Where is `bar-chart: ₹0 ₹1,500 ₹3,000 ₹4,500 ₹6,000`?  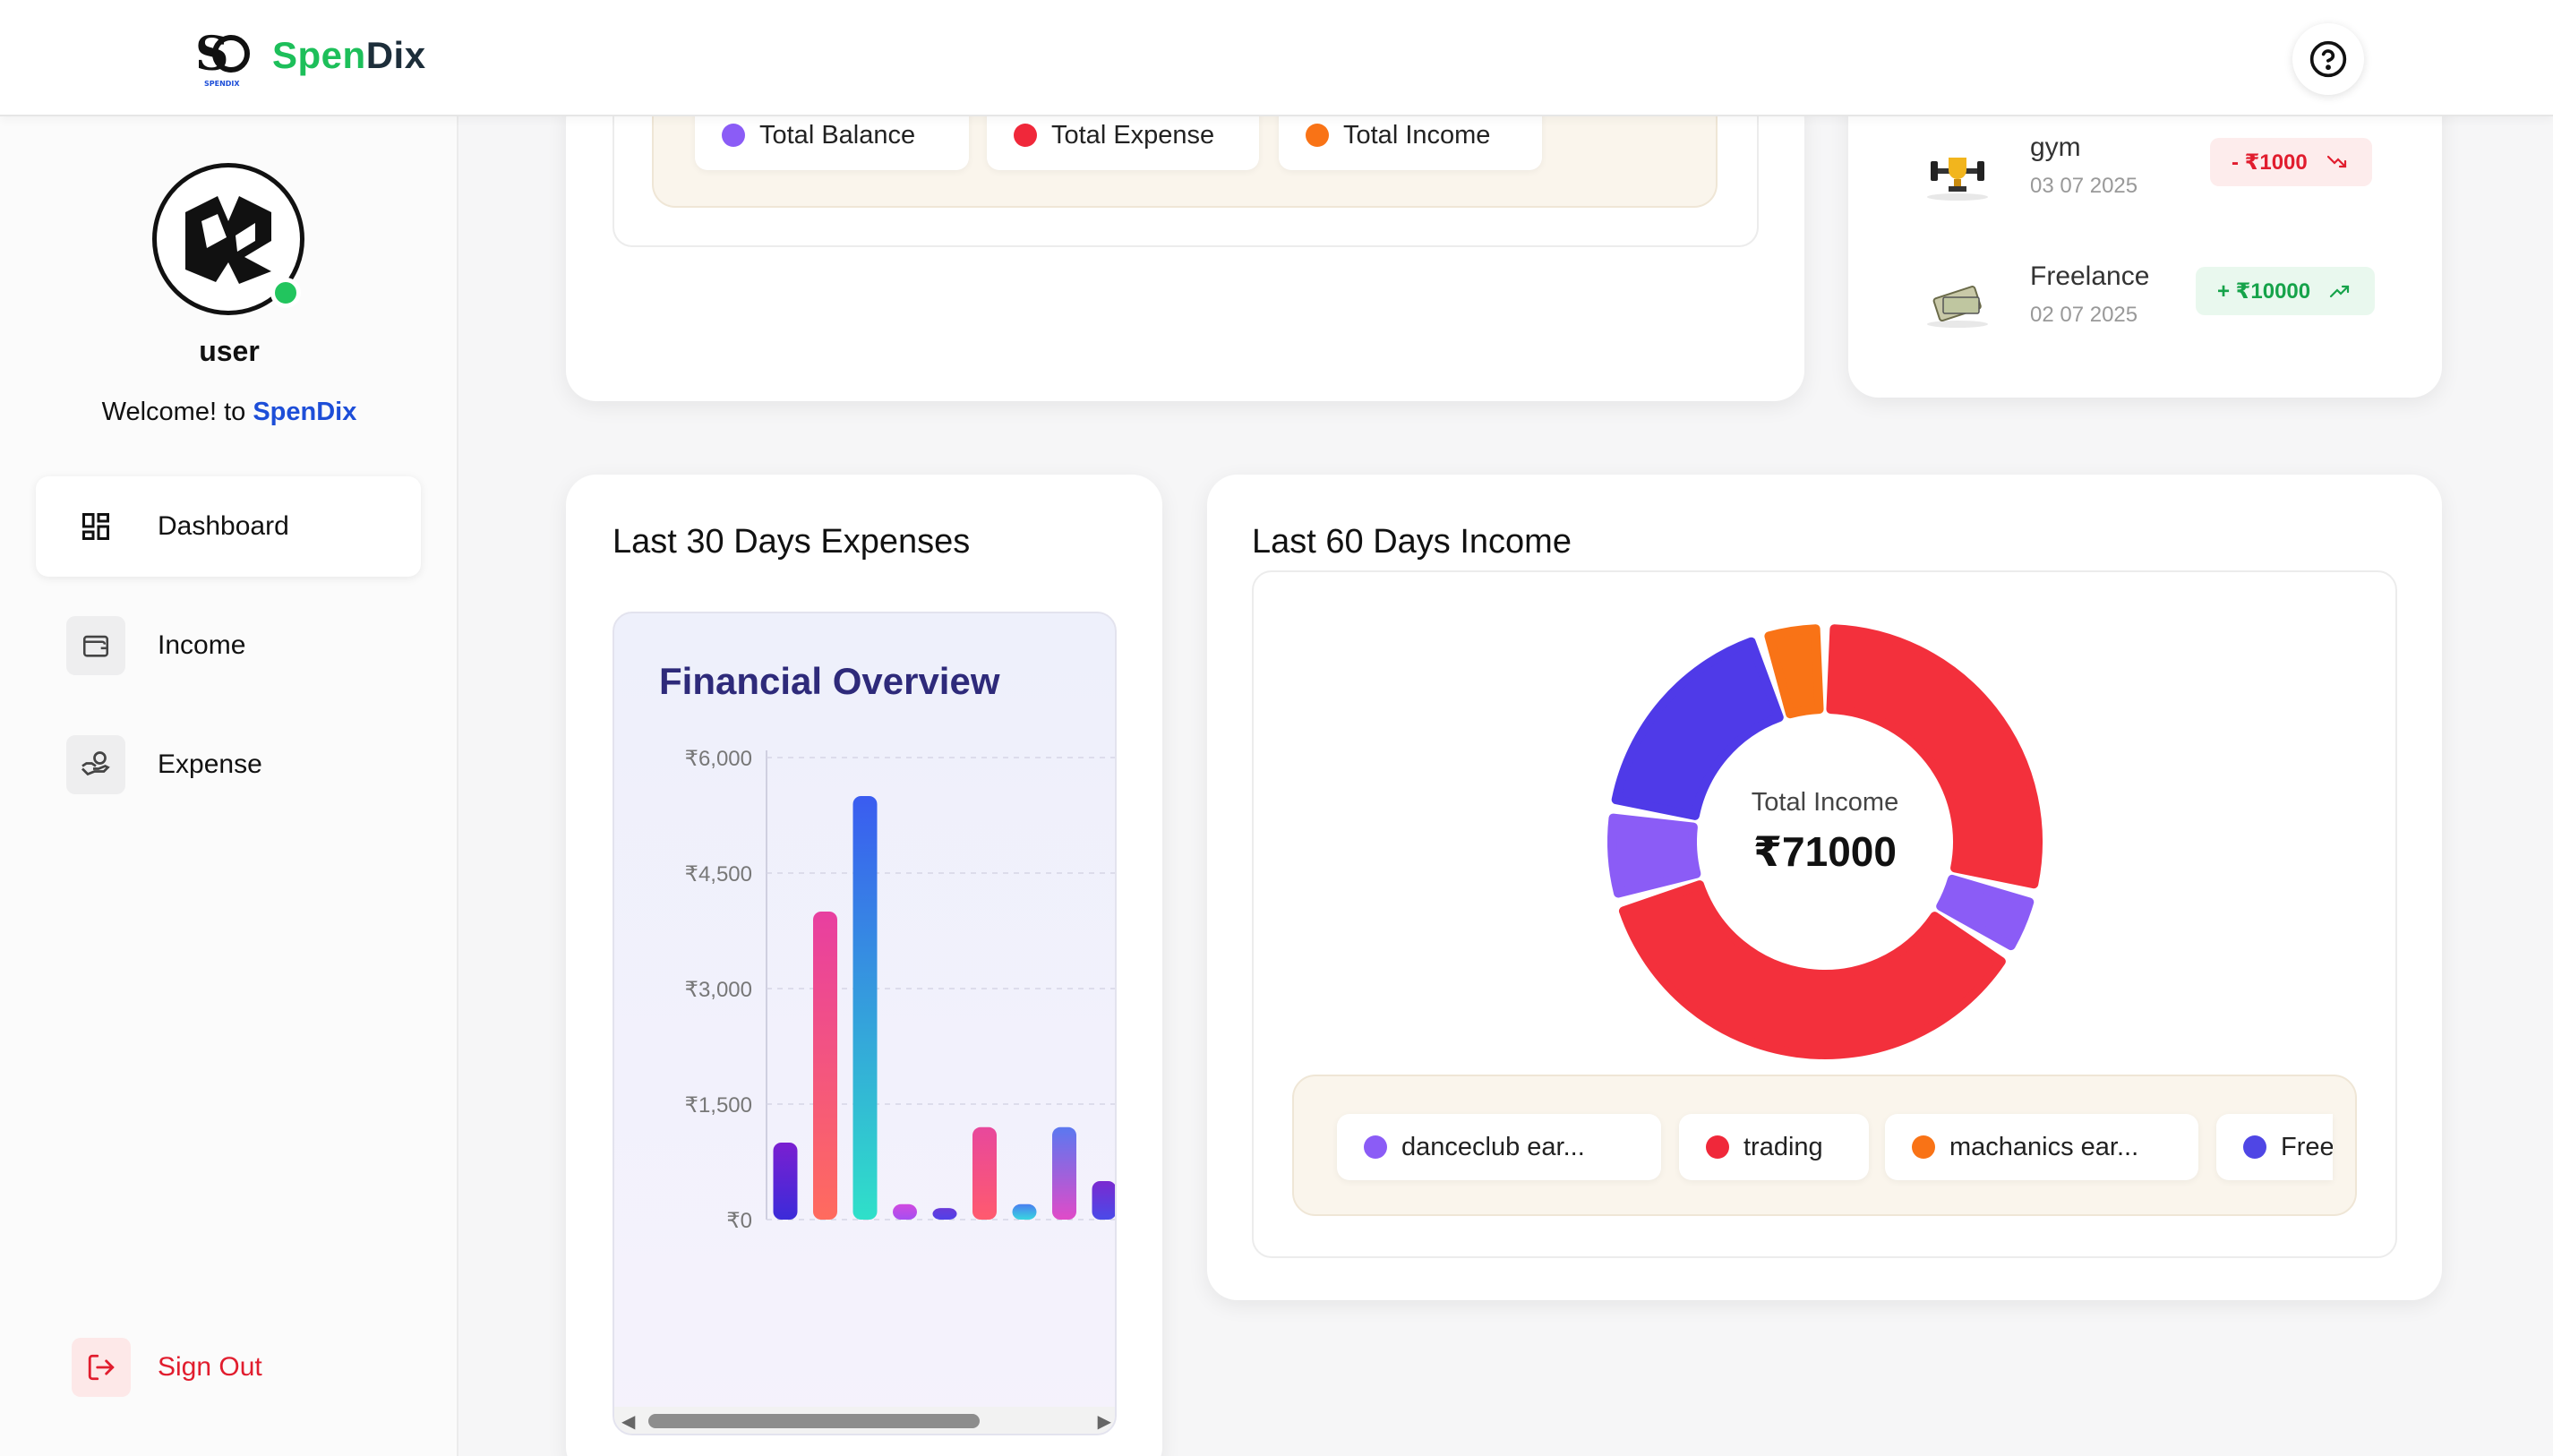 bar-chart: ₹0 ₹1,500 ₹3,000 ₹4,500 ₹6,000 is located at coordinates (900, 990).